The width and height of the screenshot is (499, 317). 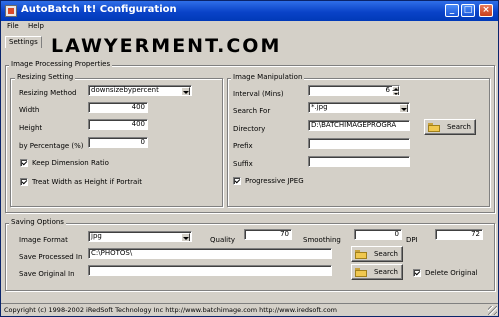 What do you see at coordinates (48, 93) in the screenshot?
I see `resizing-method-label: Resizing Method` at bounding box center [48, 93].